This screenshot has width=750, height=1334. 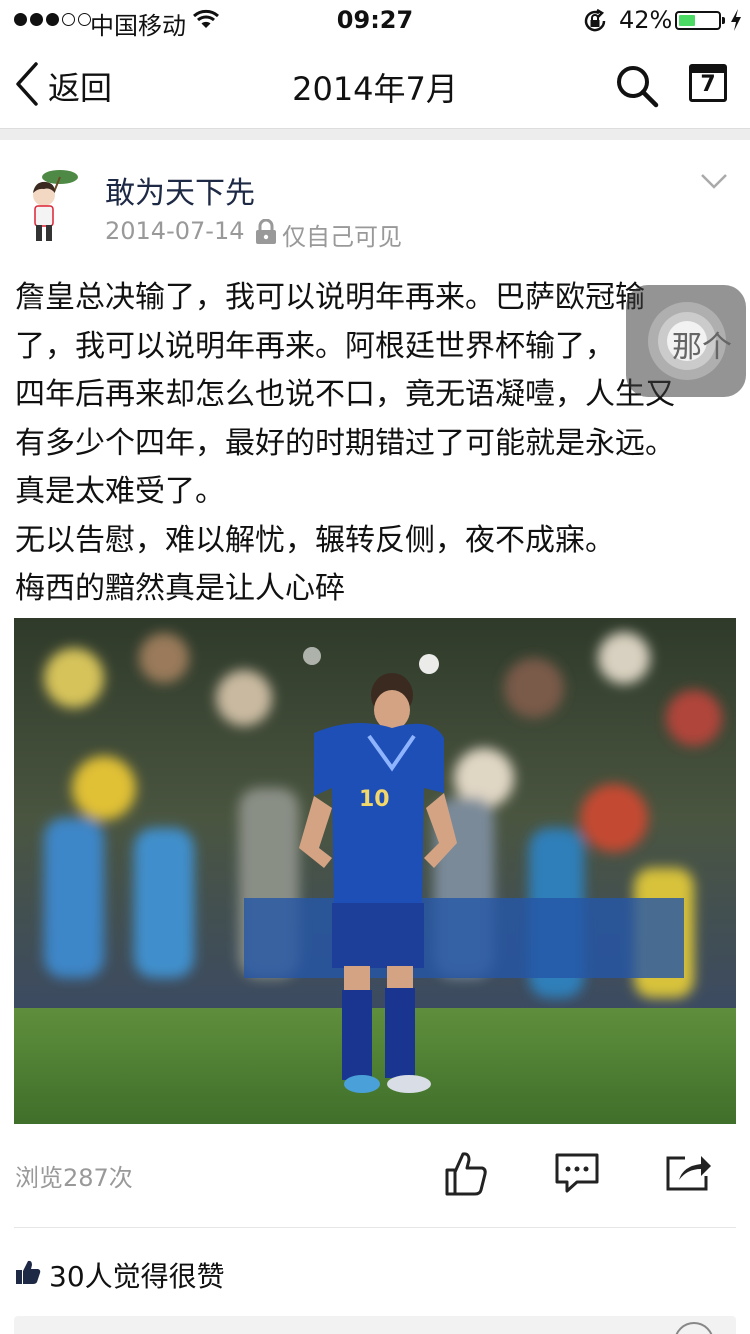 I want to click on post-options-button, so click(x=714, y=183).